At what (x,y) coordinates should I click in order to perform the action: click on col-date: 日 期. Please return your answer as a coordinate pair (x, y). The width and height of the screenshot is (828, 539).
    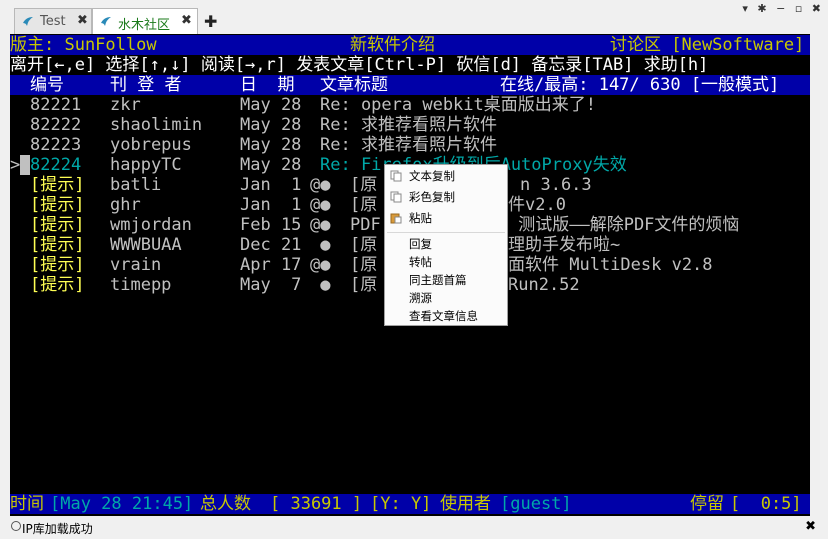
    Looking at the image, I should click on (267, 85).